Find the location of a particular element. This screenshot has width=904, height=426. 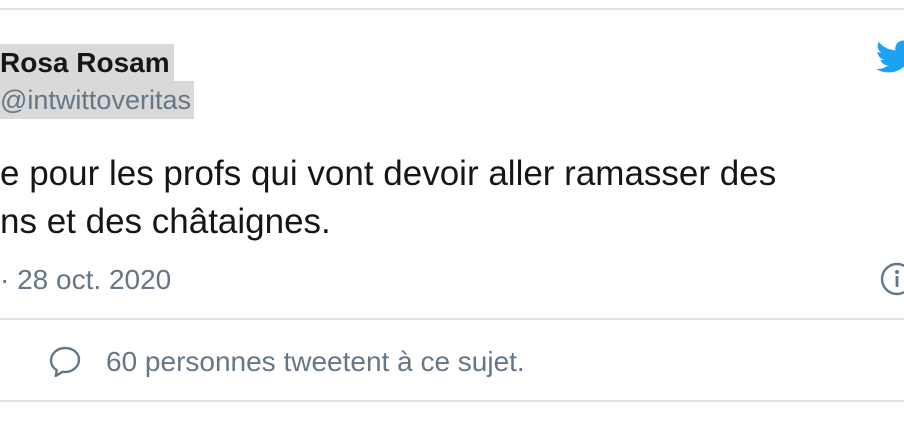

conversation-link: 60 personnes tweetent à ce sujet. is located at coordinates (286, 362).